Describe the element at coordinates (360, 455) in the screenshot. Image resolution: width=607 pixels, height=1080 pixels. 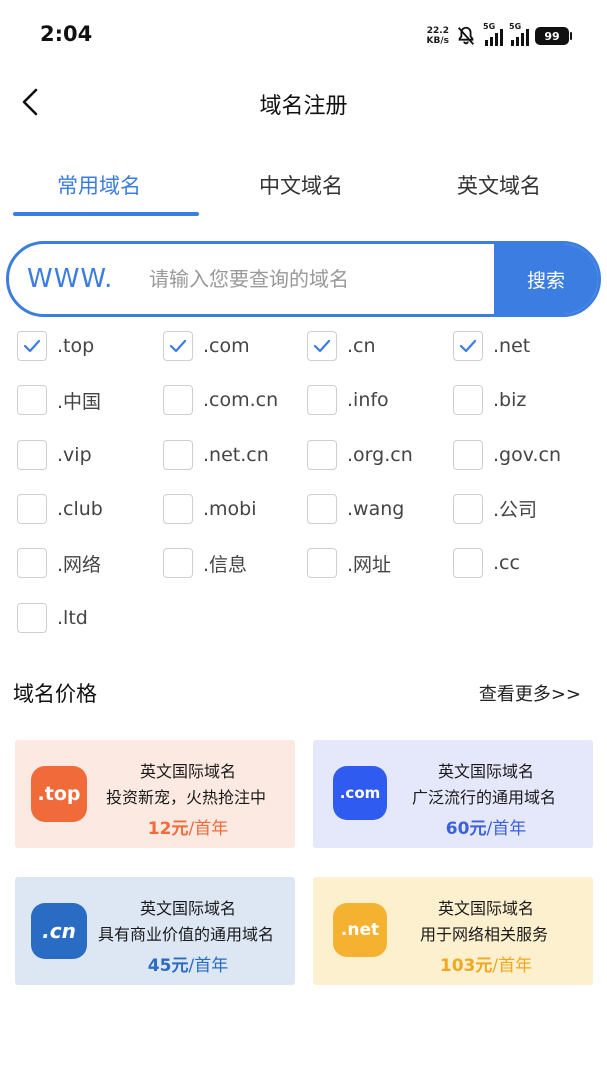
I see `domain-option: .org.cn` at that location.